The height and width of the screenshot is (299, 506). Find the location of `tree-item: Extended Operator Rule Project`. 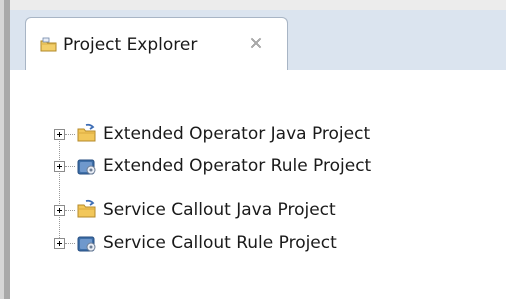

tree-item: Extended Operator Rule Project is located at coordinates (274, 168).